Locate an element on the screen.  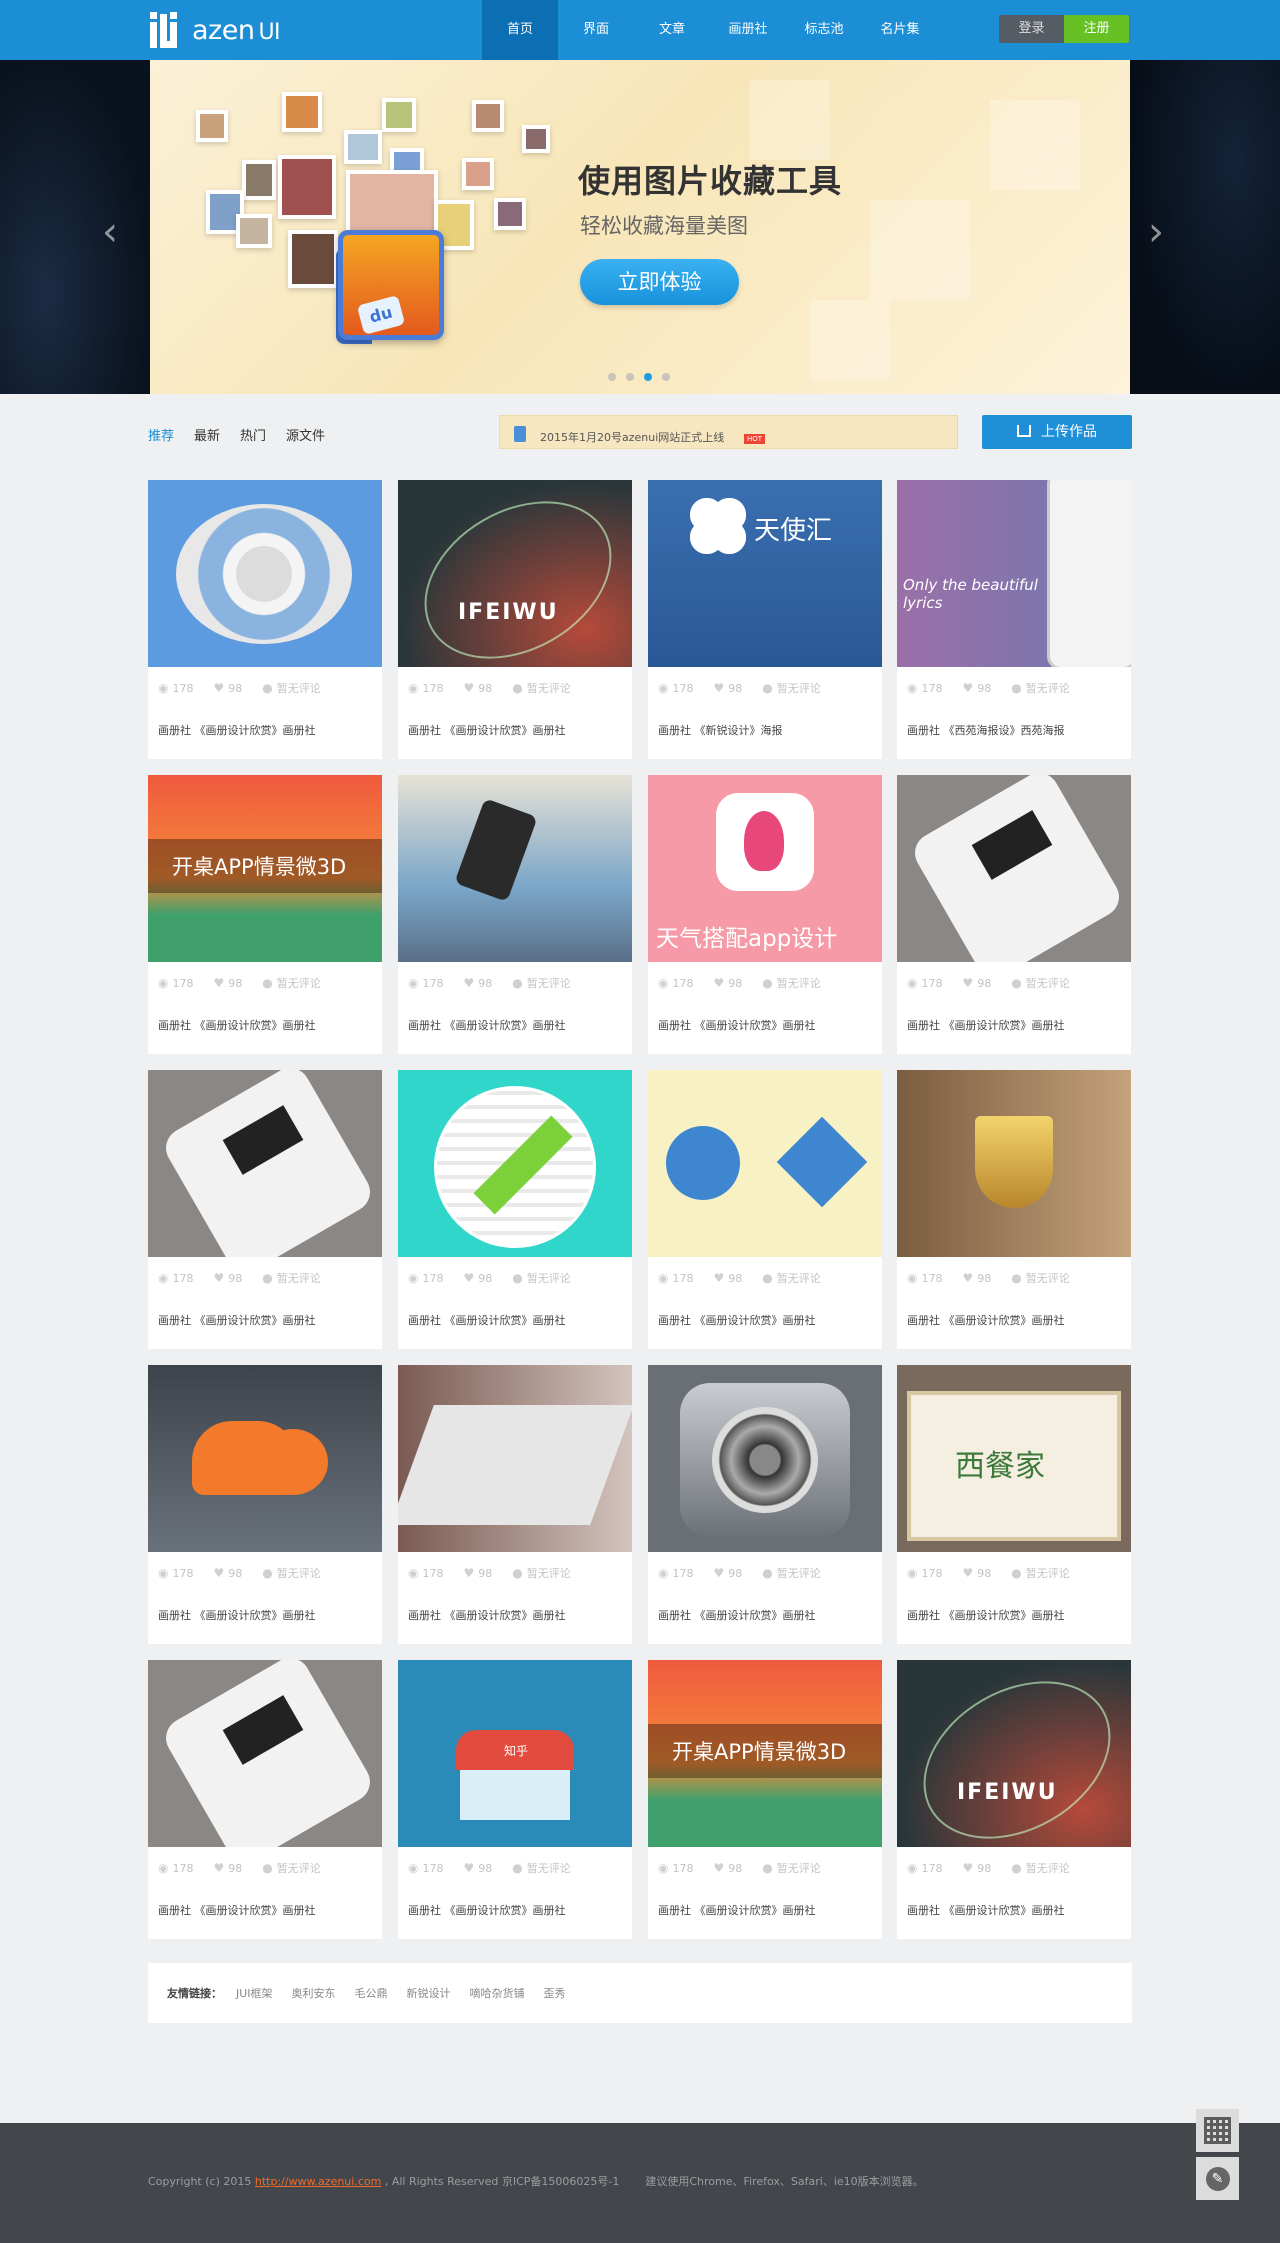
qr-code-button is located at coordinates (1217, 2130).